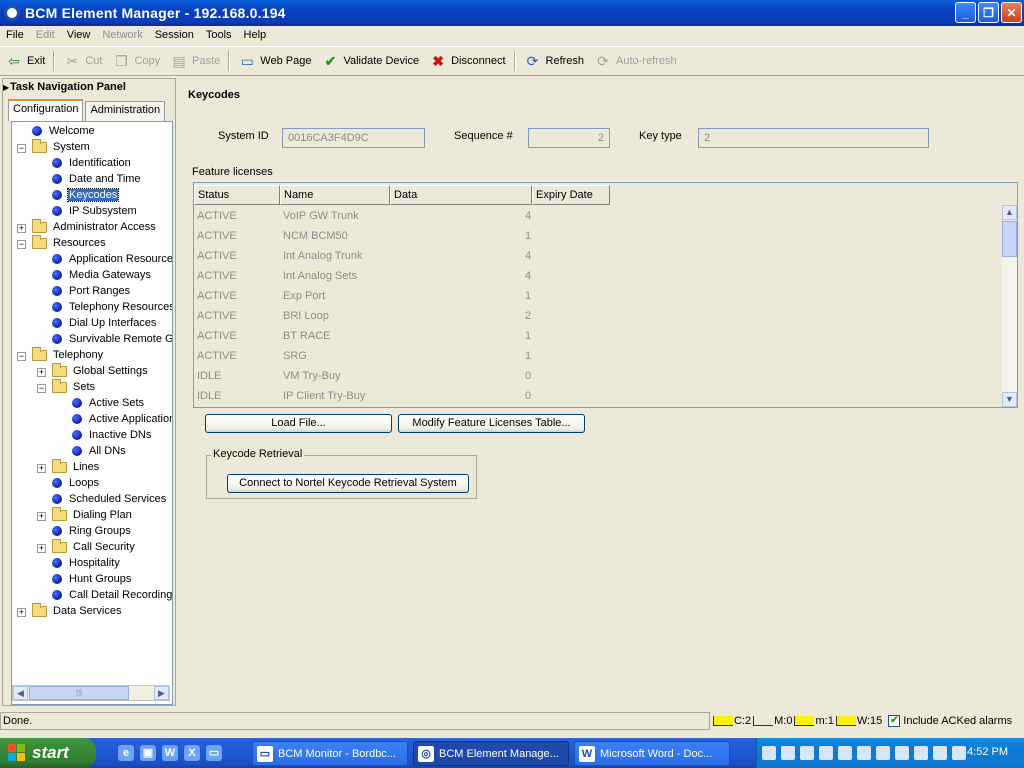  Describe the element at coordinates (126, 753) in the screenshot. I see `ie-icon: e` at that location.